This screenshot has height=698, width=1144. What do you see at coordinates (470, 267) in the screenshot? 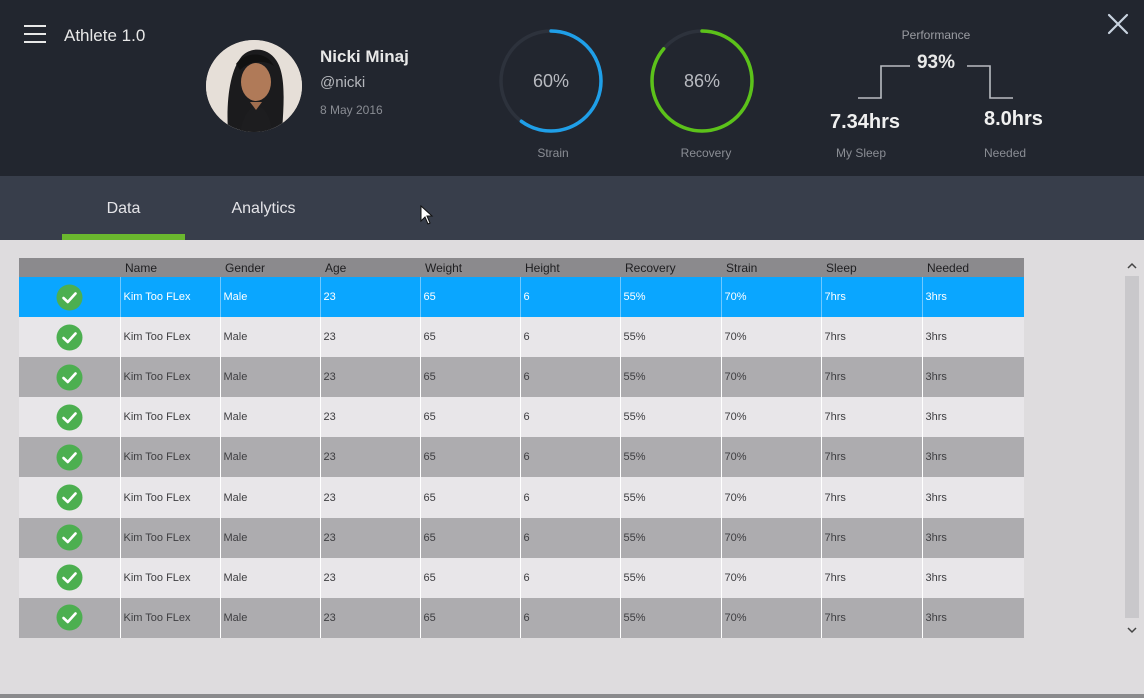
I see `column-header: Weight` at bounding box center [470, 267].